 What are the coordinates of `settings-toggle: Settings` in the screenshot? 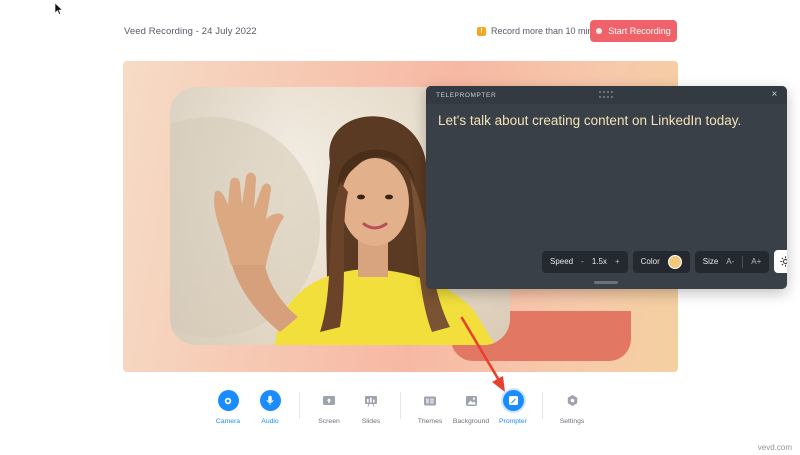 It's located at (572, 406).